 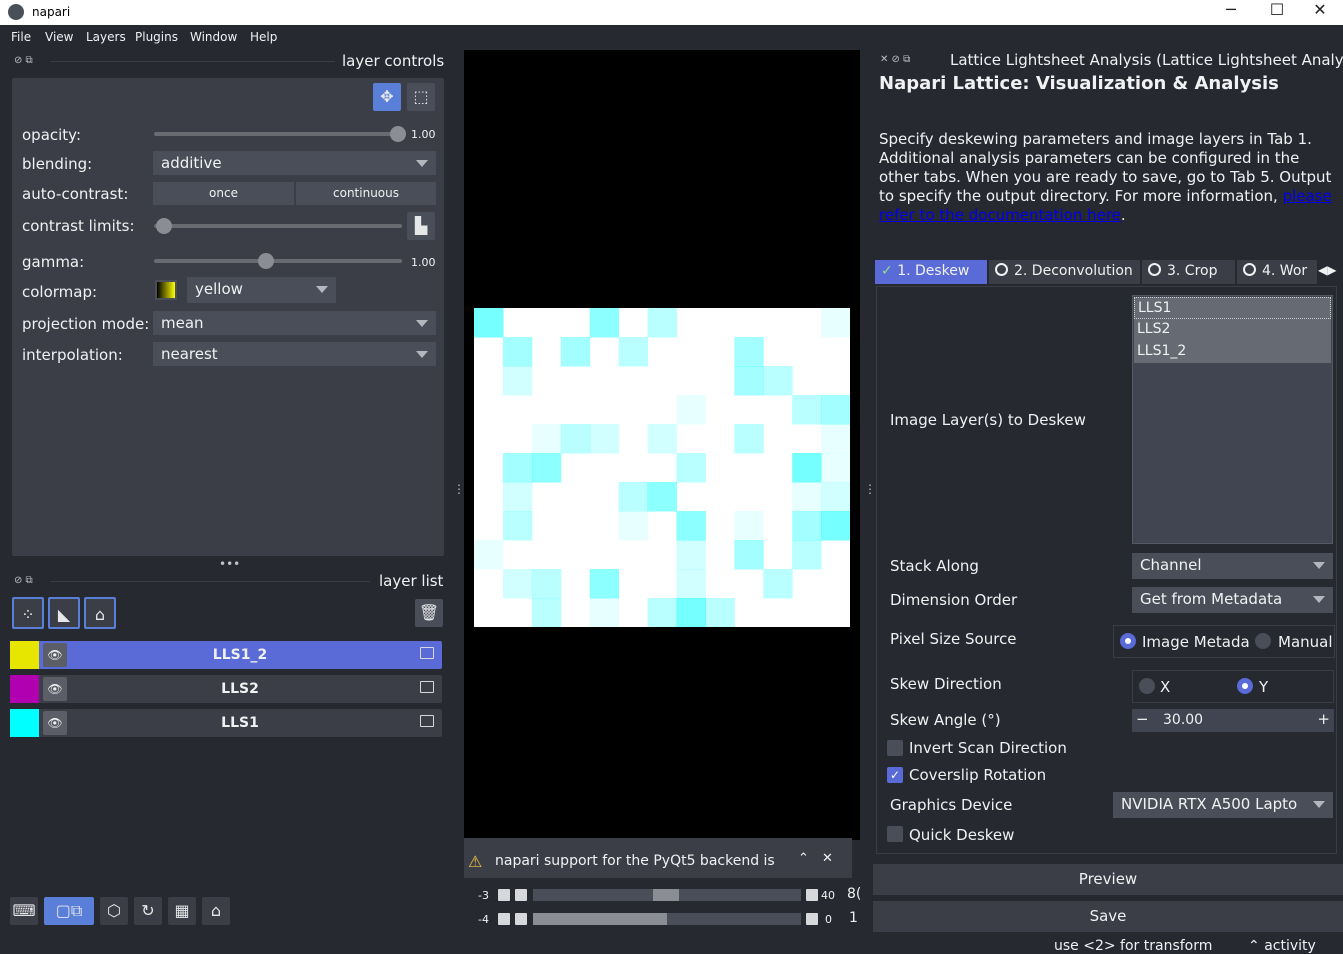 I want to click on blending-label: blending:, so click(x=57, y=164).